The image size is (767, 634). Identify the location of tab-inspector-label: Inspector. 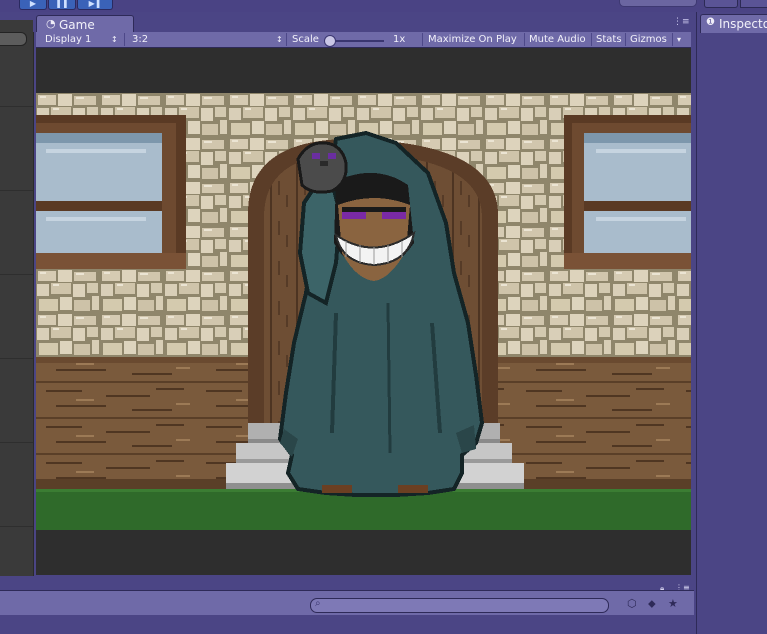
(743, 24).